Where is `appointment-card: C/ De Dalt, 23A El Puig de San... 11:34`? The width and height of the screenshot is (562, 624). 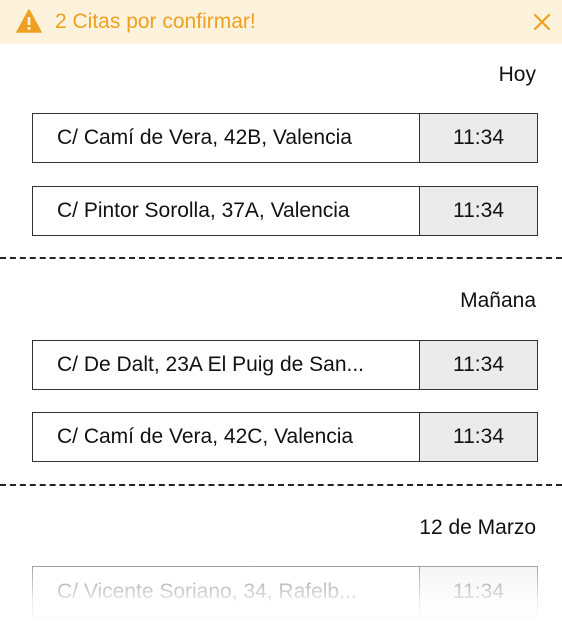 appointment-card: C/ De Dalt, 23A El Puig de San... 11:34 is located at coordinates (285, 365).